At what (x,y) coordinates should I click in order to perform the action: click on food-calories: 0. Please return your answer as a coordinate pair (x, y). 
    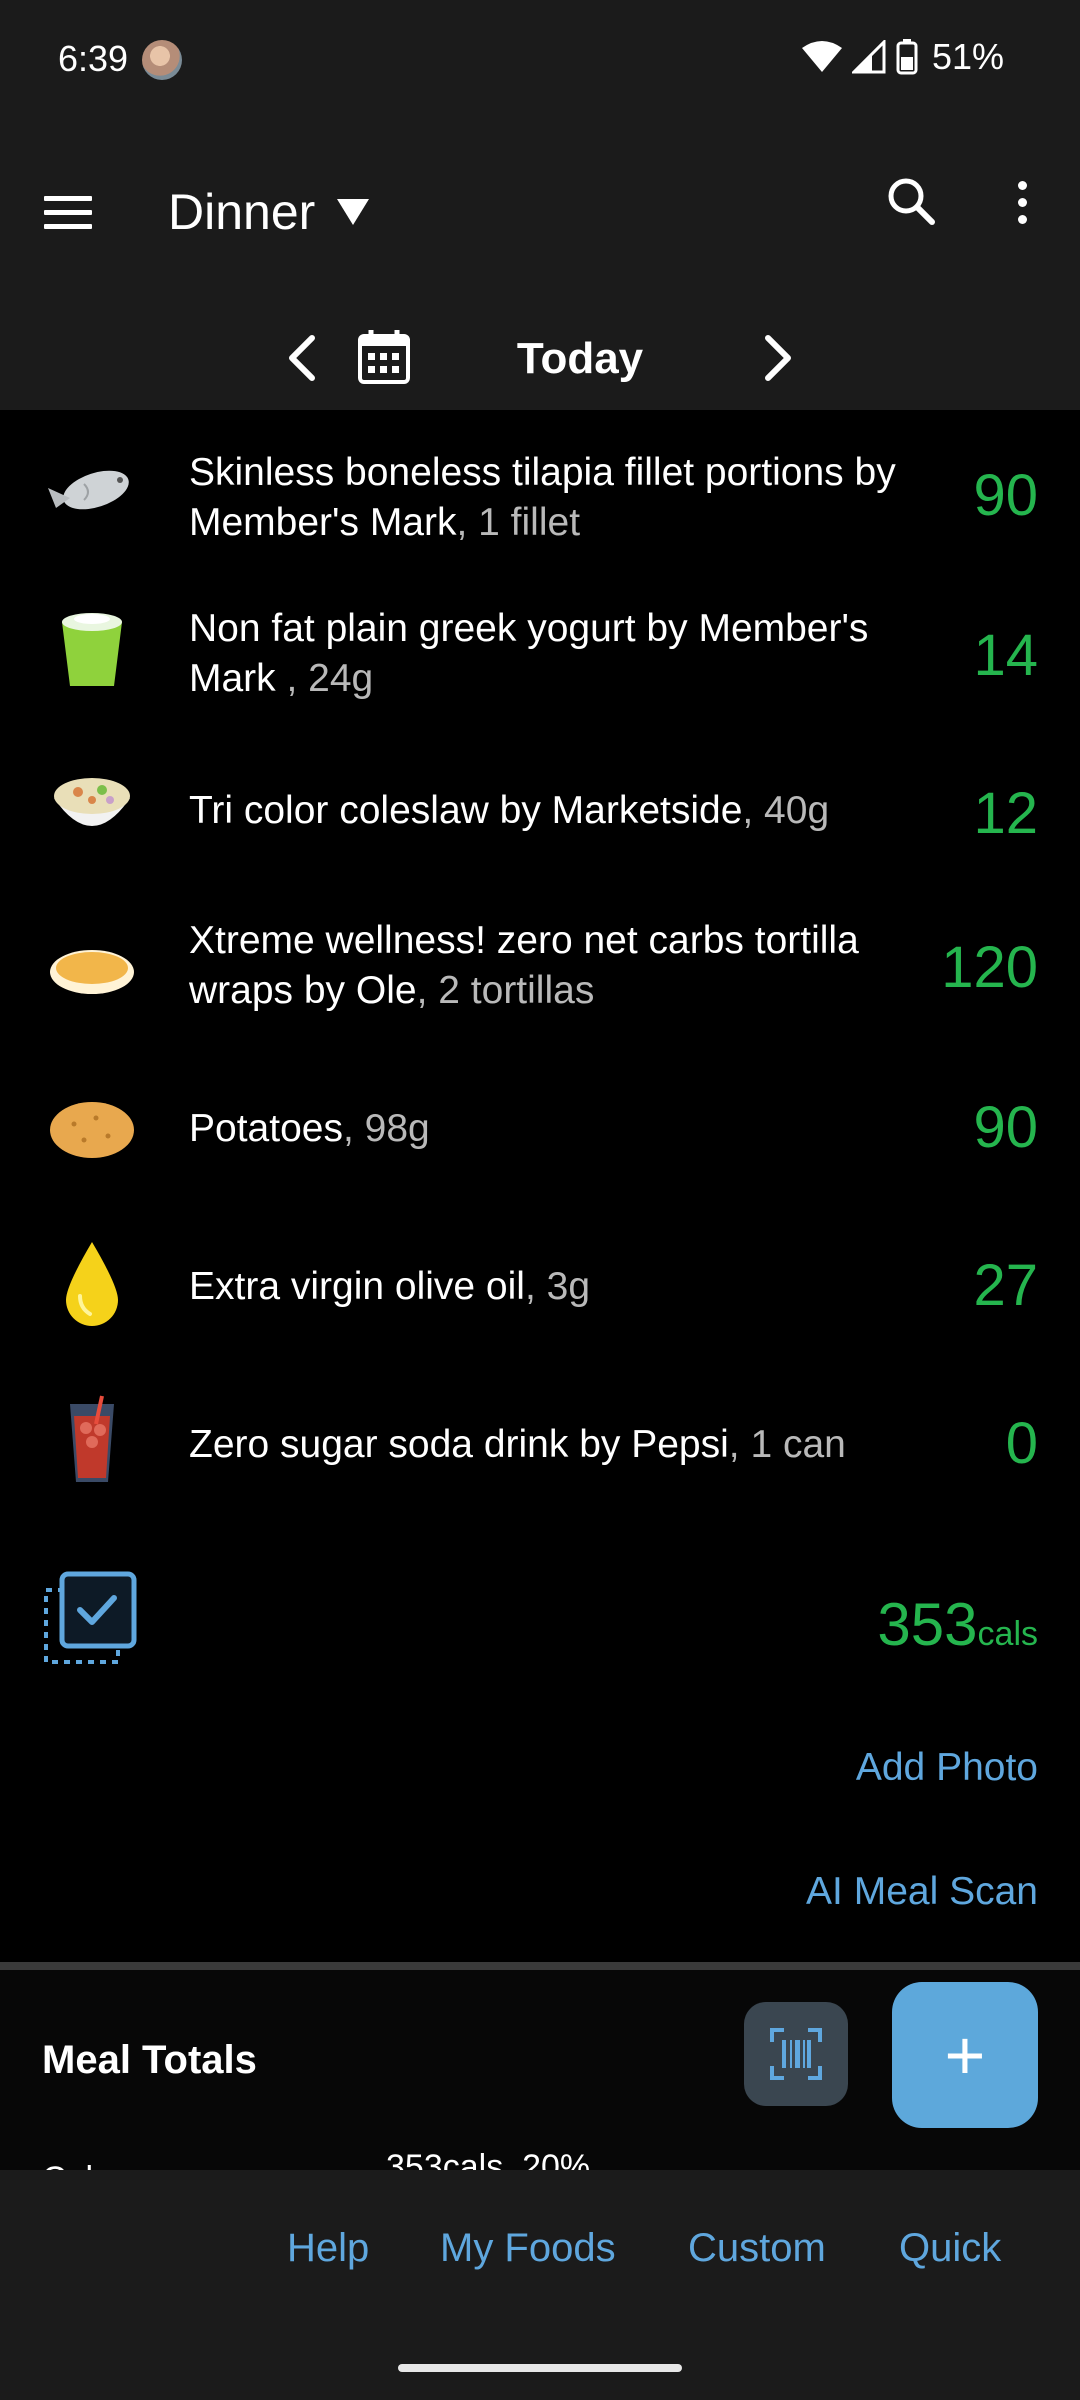
    Looking at the image, I should click on (1021, 1443).